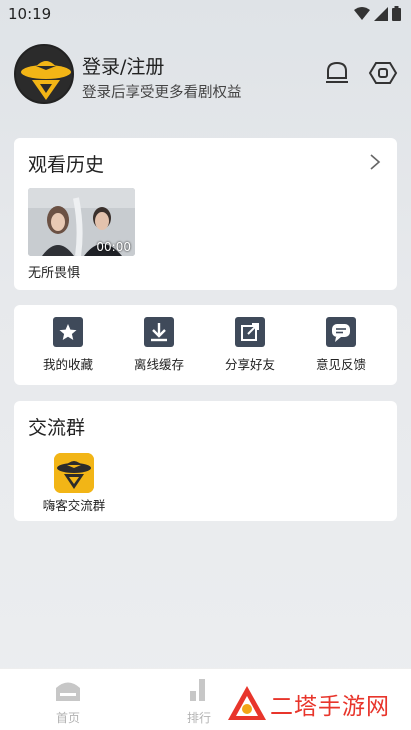  I want to click on status-bar: 10:19, so click(205, 14).